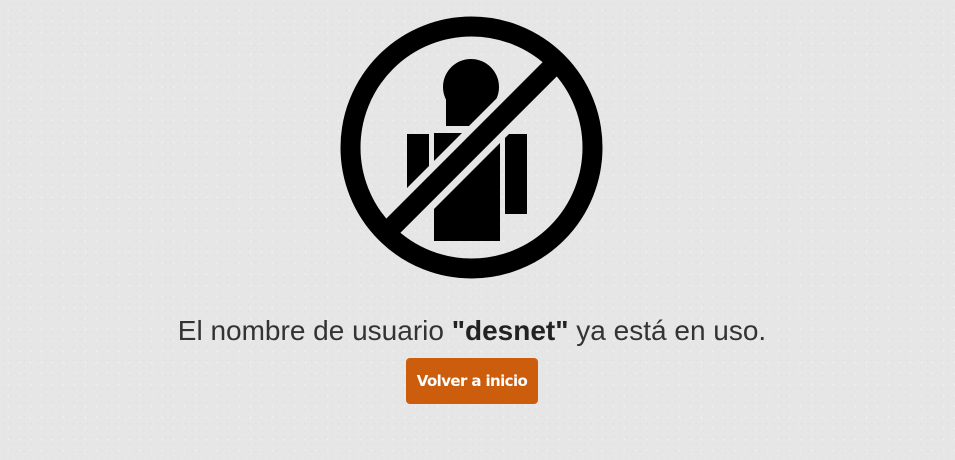 This screenshot has height=460, width=955. I want to click on username-value: "desnet", so click(510, 330).